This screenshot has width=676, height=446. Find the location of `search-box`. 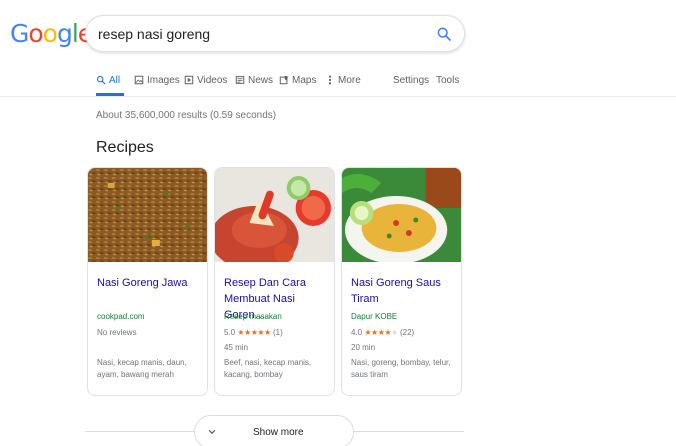

search-box is located at coordinates (275, 33).